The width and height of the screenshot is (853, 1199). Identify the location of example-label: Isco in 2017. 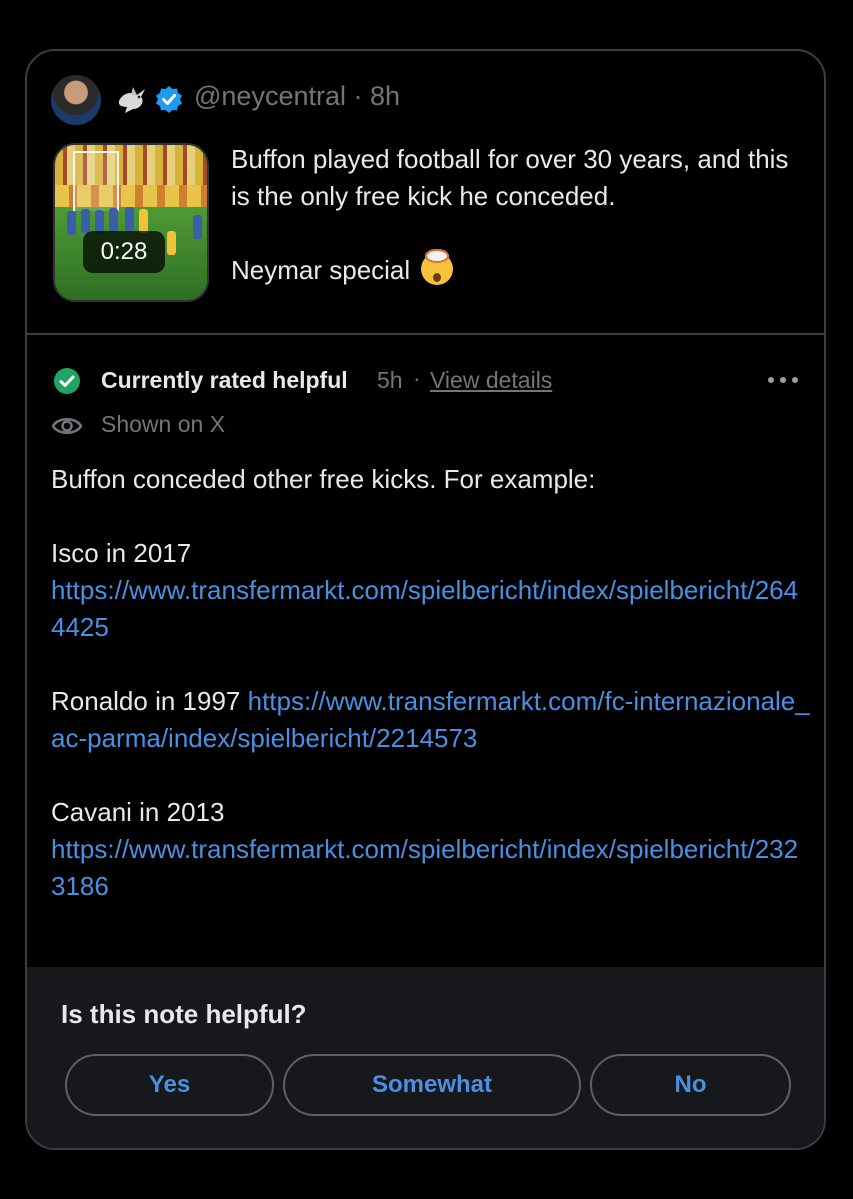
(121, 553).